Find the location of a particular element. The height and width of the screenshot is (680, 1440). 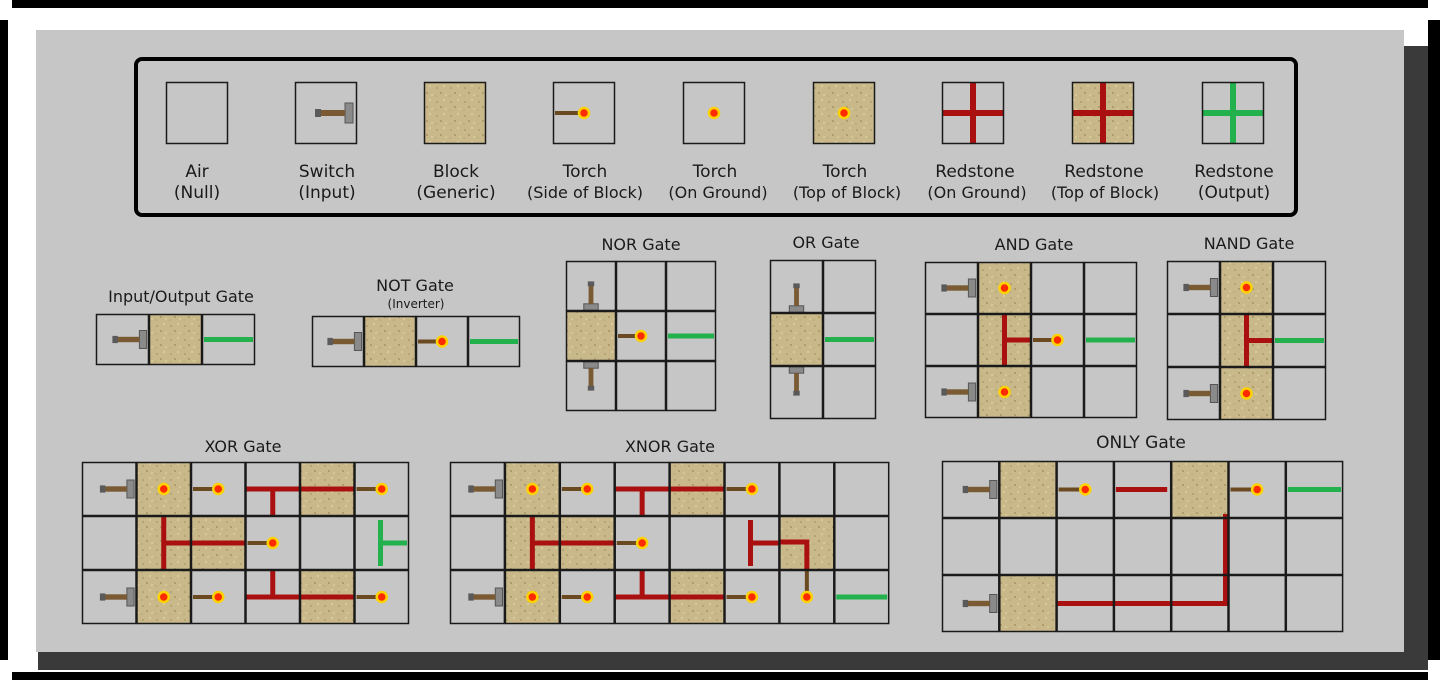

gate-title-xor: XOR Gate is located at coordinates (242, 446).